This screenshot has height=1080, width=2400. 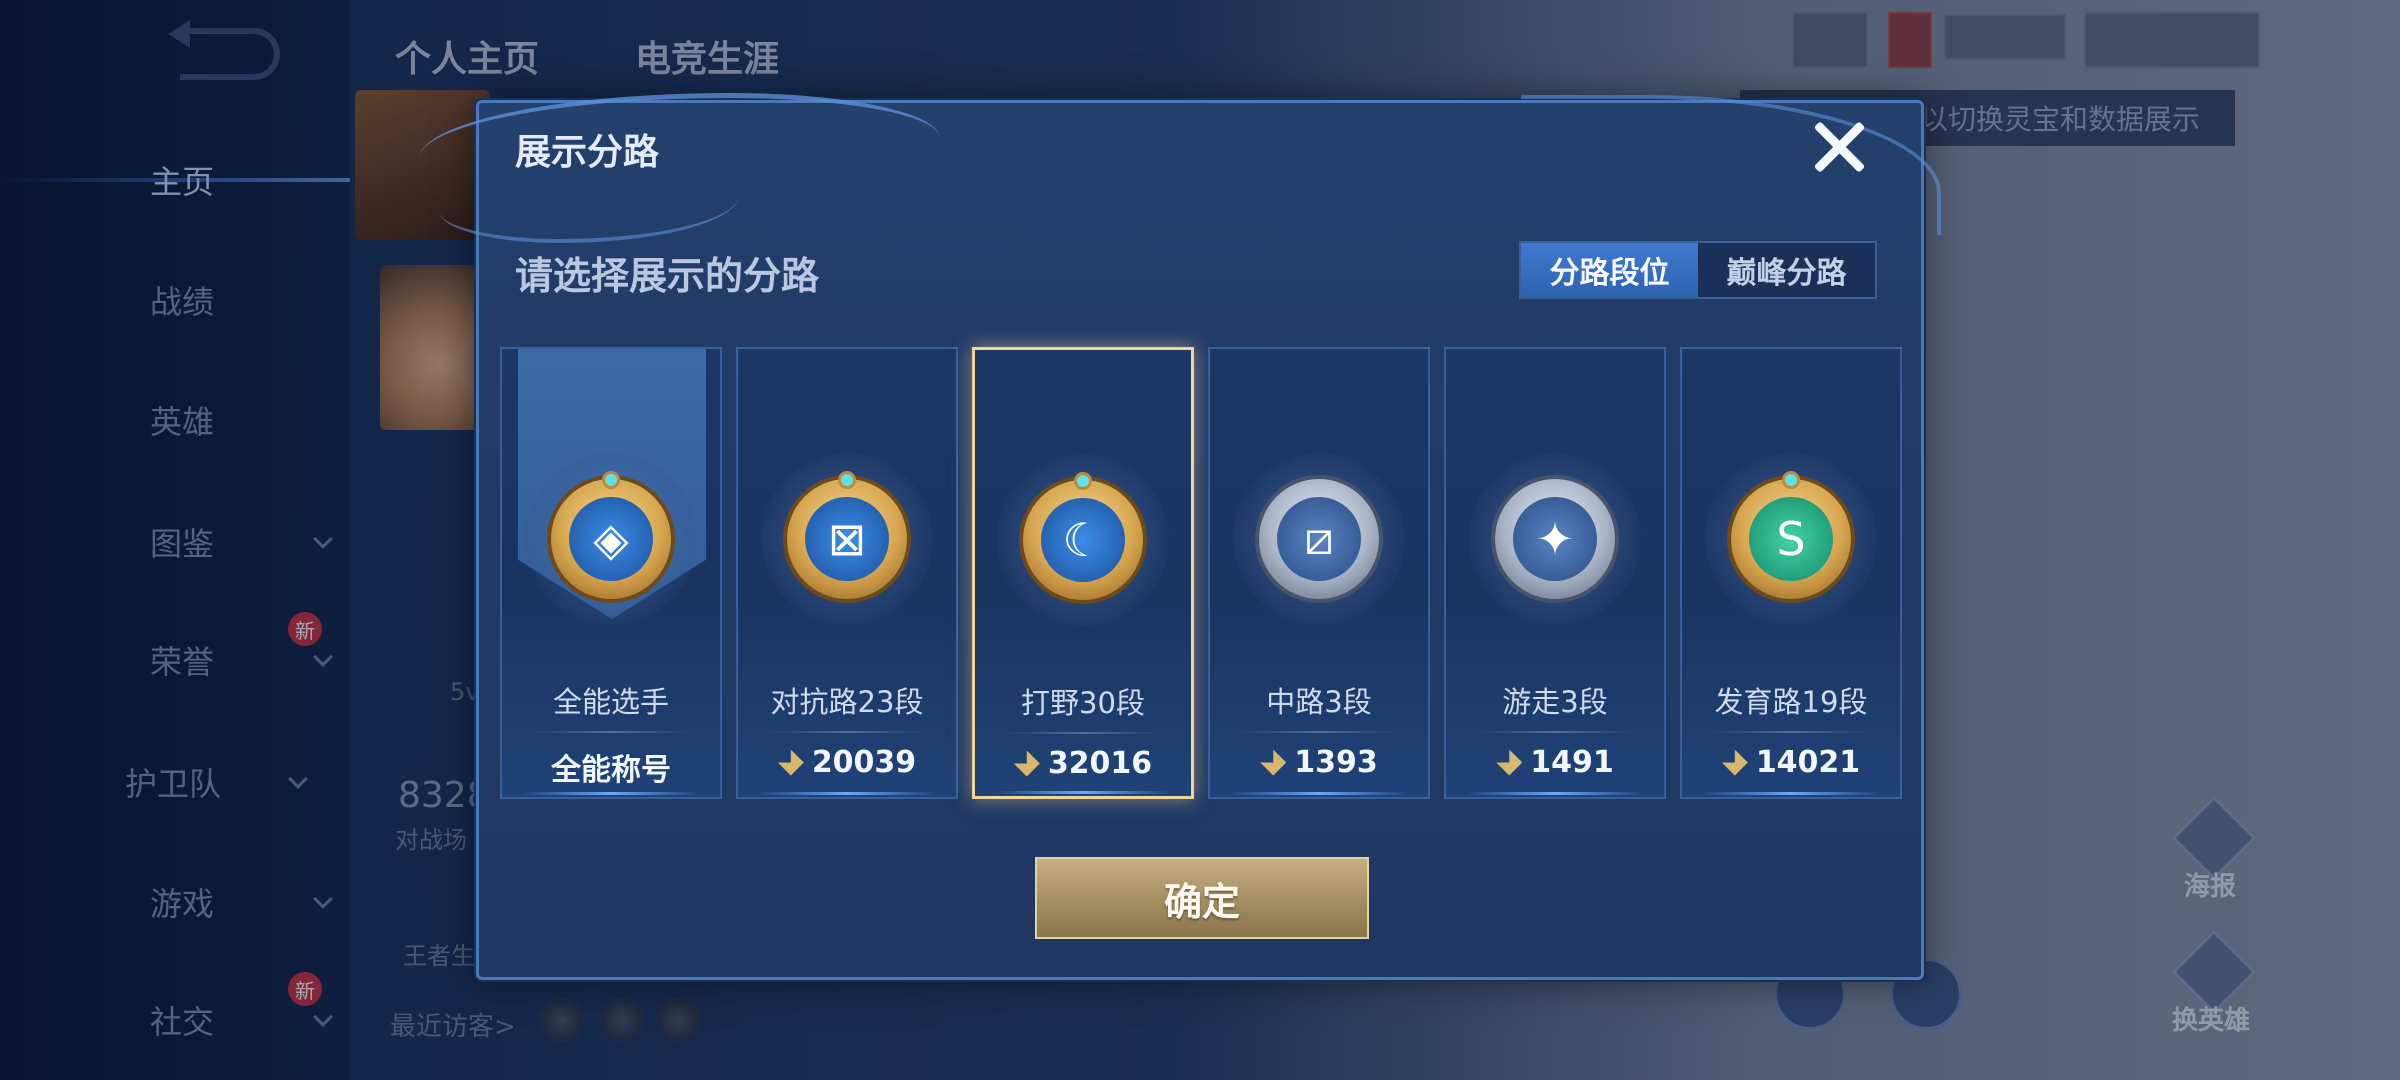 I want to click on clash-lane-icon: ⊠, so click(x=847, y=535).